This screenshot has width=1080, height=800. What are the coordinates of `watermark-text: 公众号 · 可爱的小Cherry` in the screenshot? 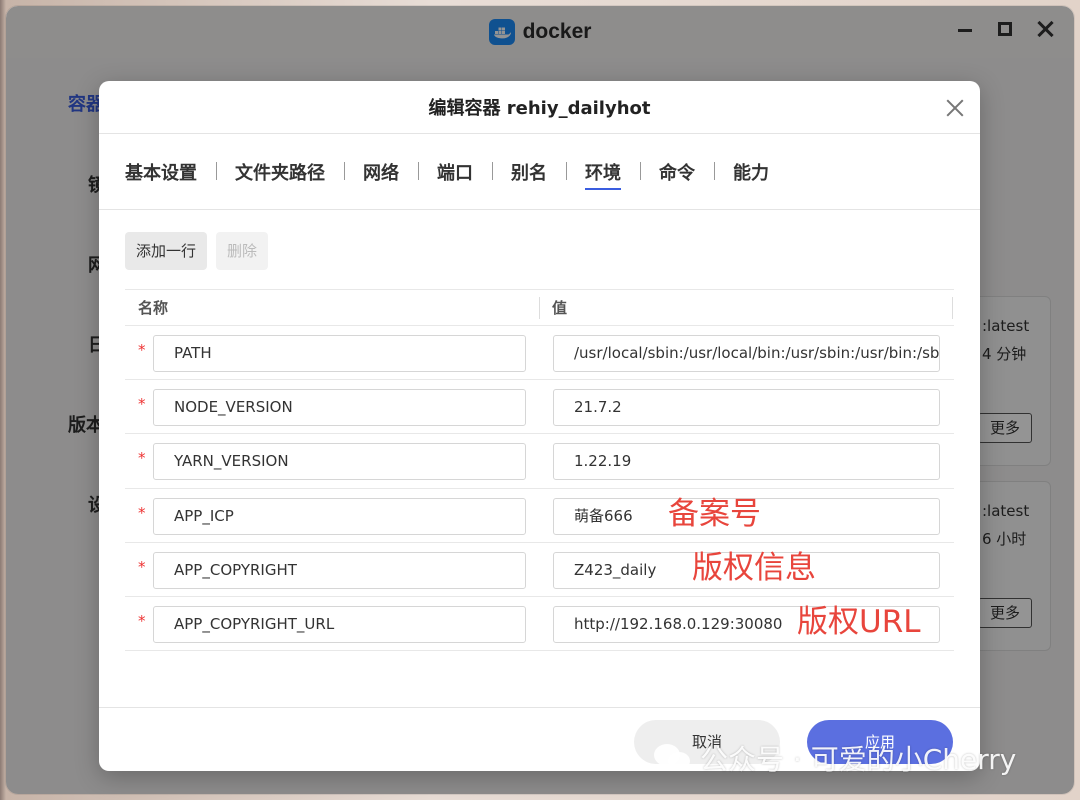 It's located at (858, 759).